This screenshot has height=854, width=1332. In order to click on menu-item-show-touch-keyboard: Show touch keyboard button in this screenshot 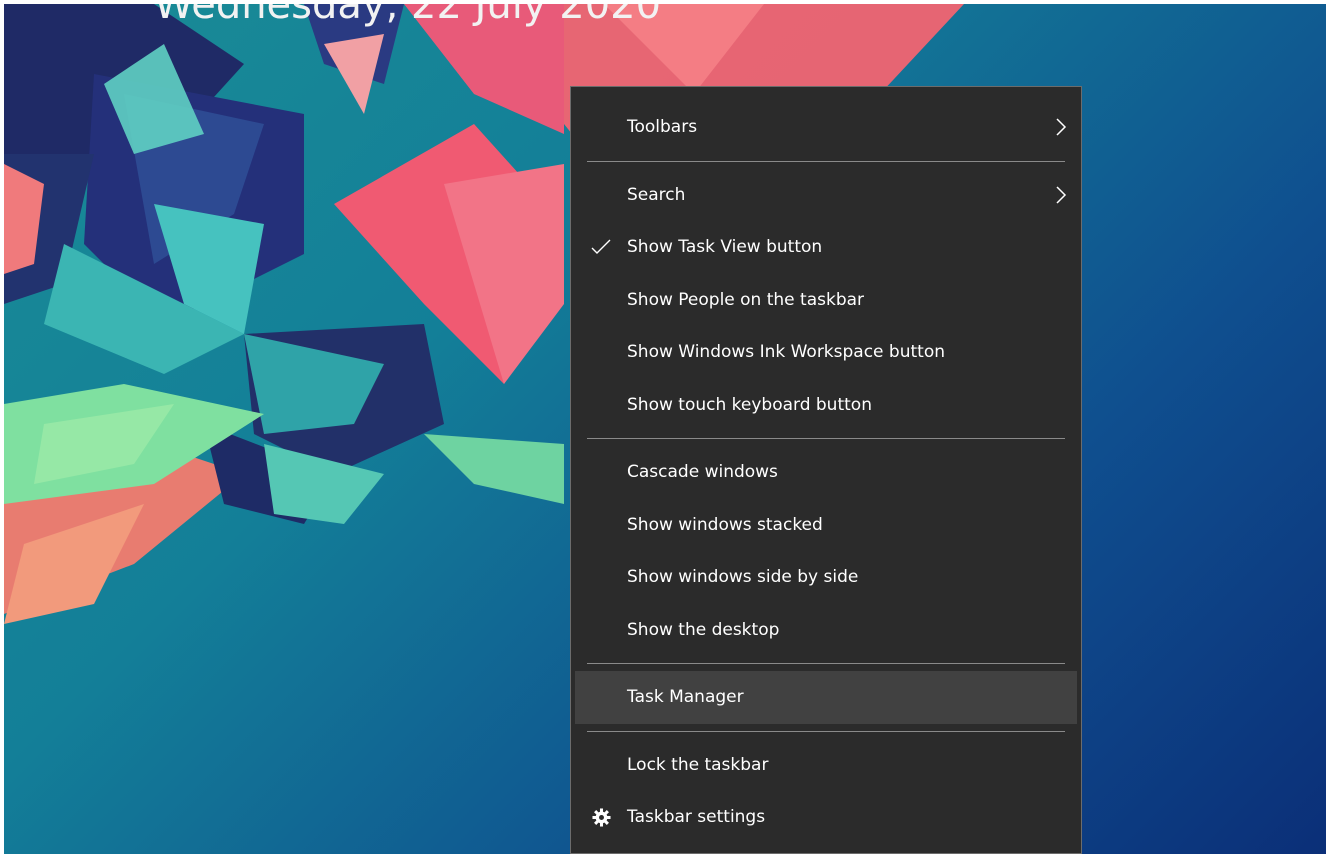, I will do `click(826, 405)`.